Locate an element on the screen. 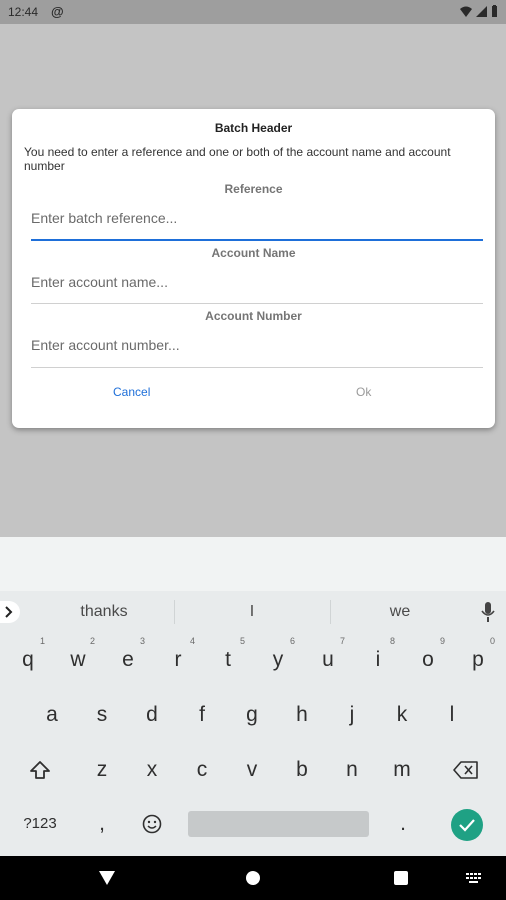 This screenshot has height=900, width=506. home-icon is located at coordinates (253, 878).